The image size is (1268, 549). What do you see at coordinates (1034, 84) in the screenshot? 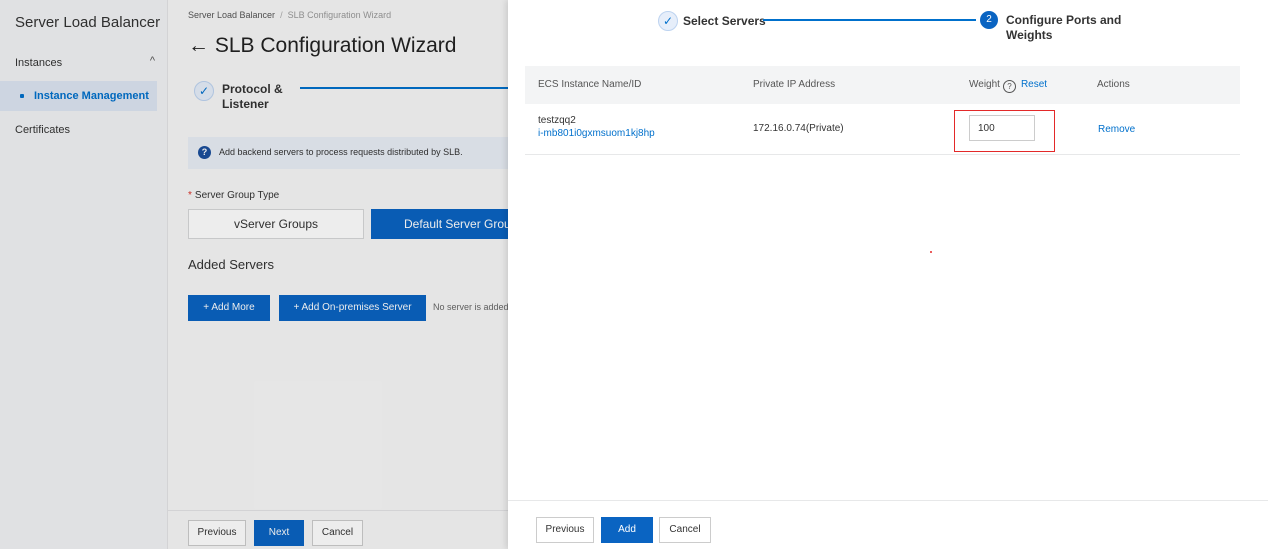
I see `reset-link: Reset` at bounding box center [1034, 84].